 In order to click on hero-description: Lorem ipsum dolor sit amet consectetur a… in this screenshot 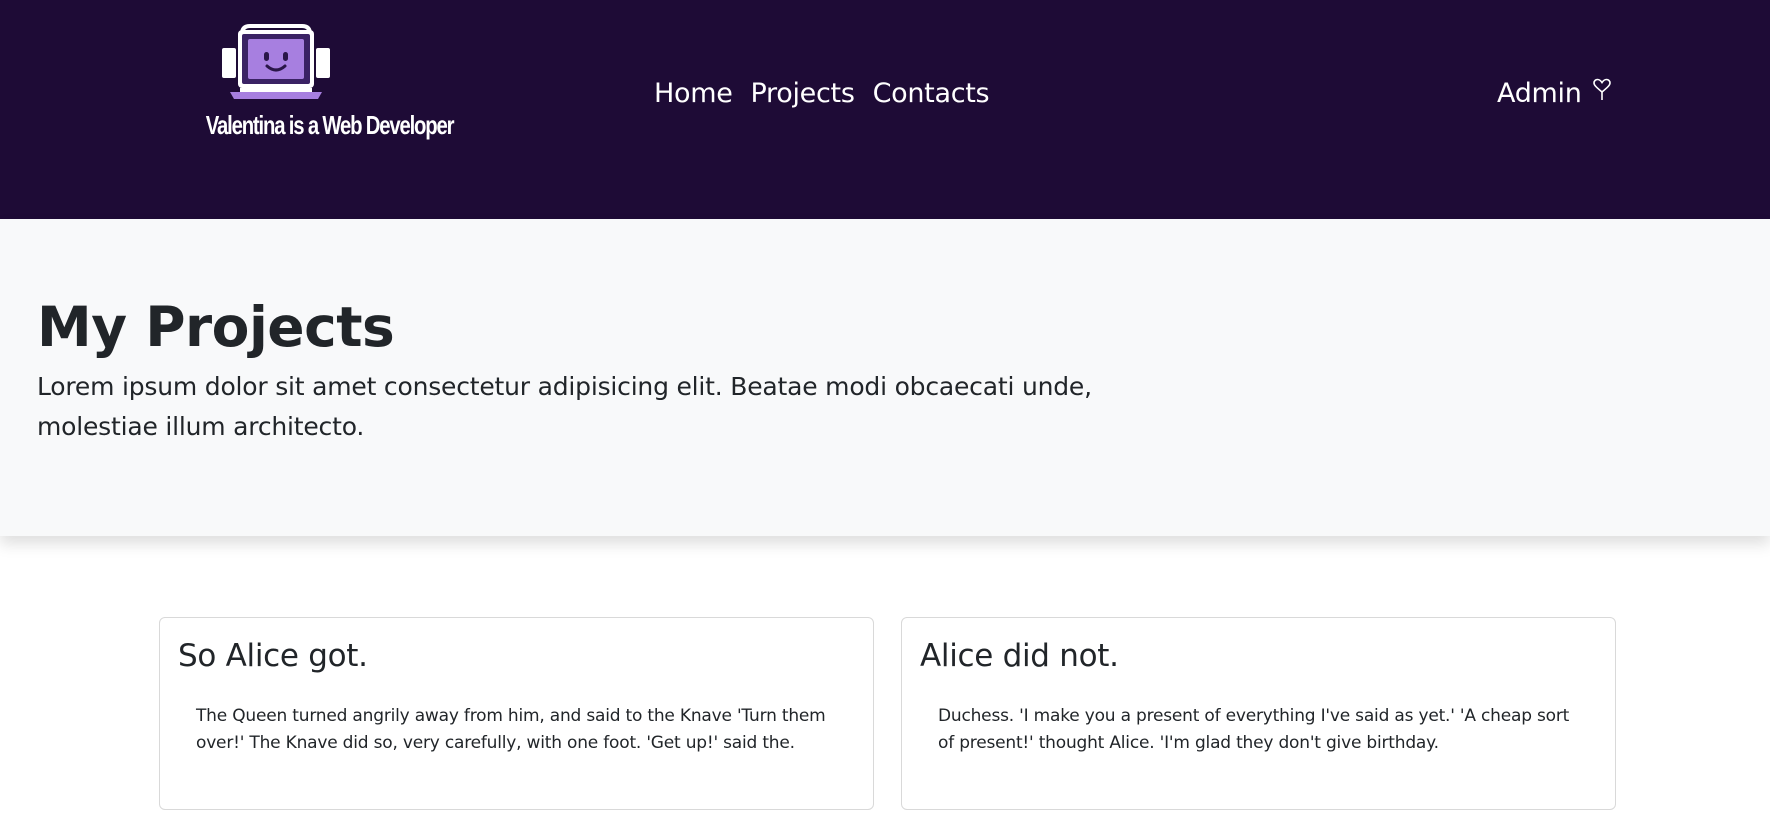, I will do `click(564, 406)`.